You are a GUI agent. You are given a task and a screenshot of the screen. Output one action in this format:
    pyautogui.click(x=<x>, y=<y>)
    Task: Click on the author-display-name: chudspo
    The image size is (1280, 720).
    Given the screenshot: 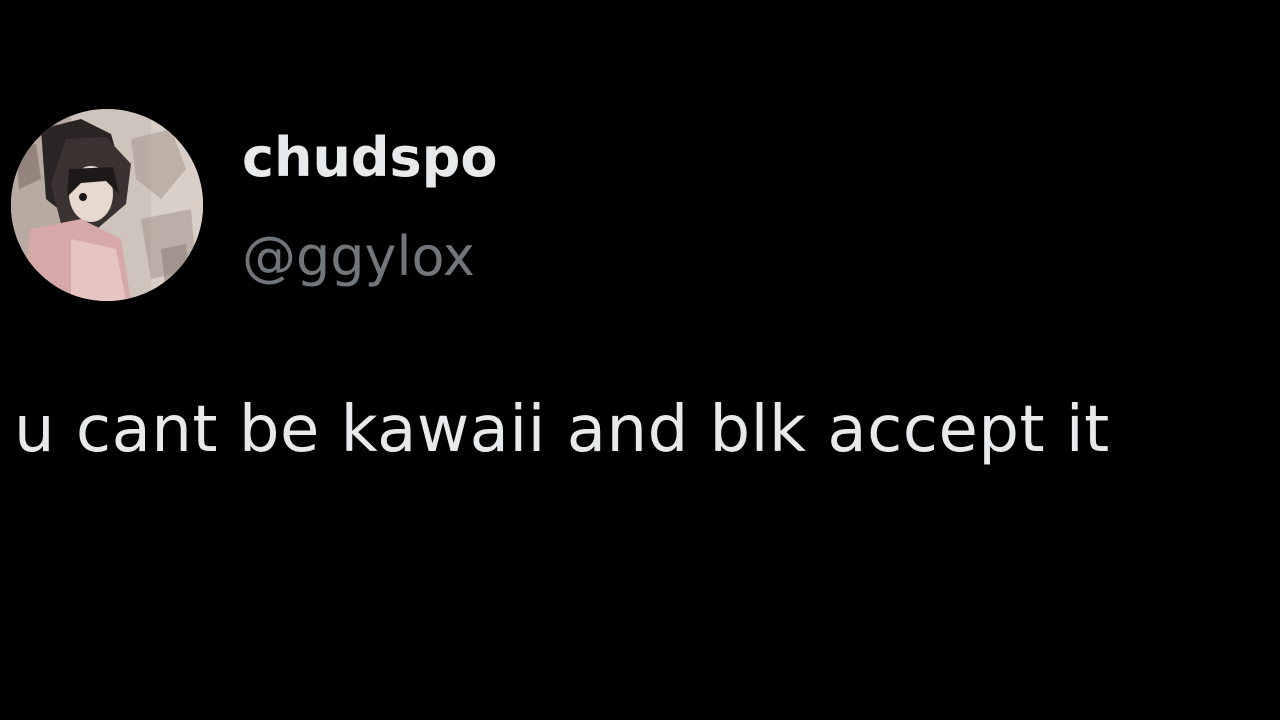 What is the action you would take?
    pyautogui.click(x=369, y=158)
    